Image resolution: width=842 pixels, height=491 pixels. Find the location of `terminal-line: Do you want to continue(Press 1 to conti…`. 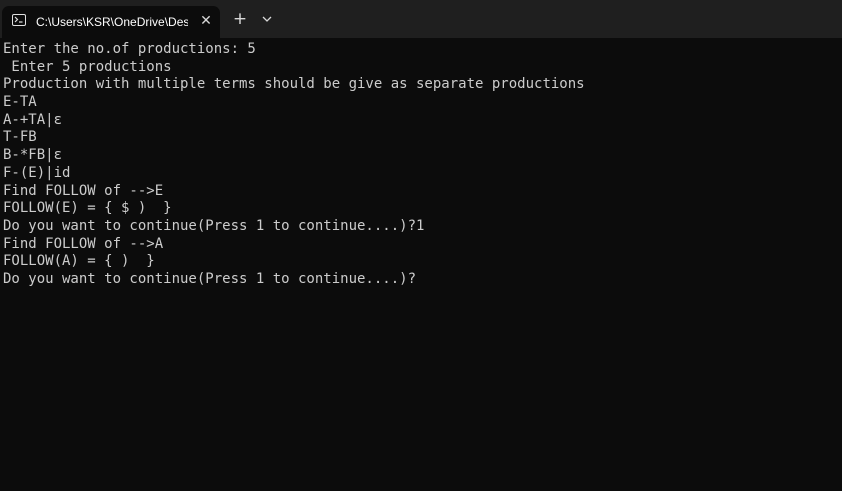

terminal-line: Do you want to continue(Press 1 to conti… is located at coordinates (214, 225).